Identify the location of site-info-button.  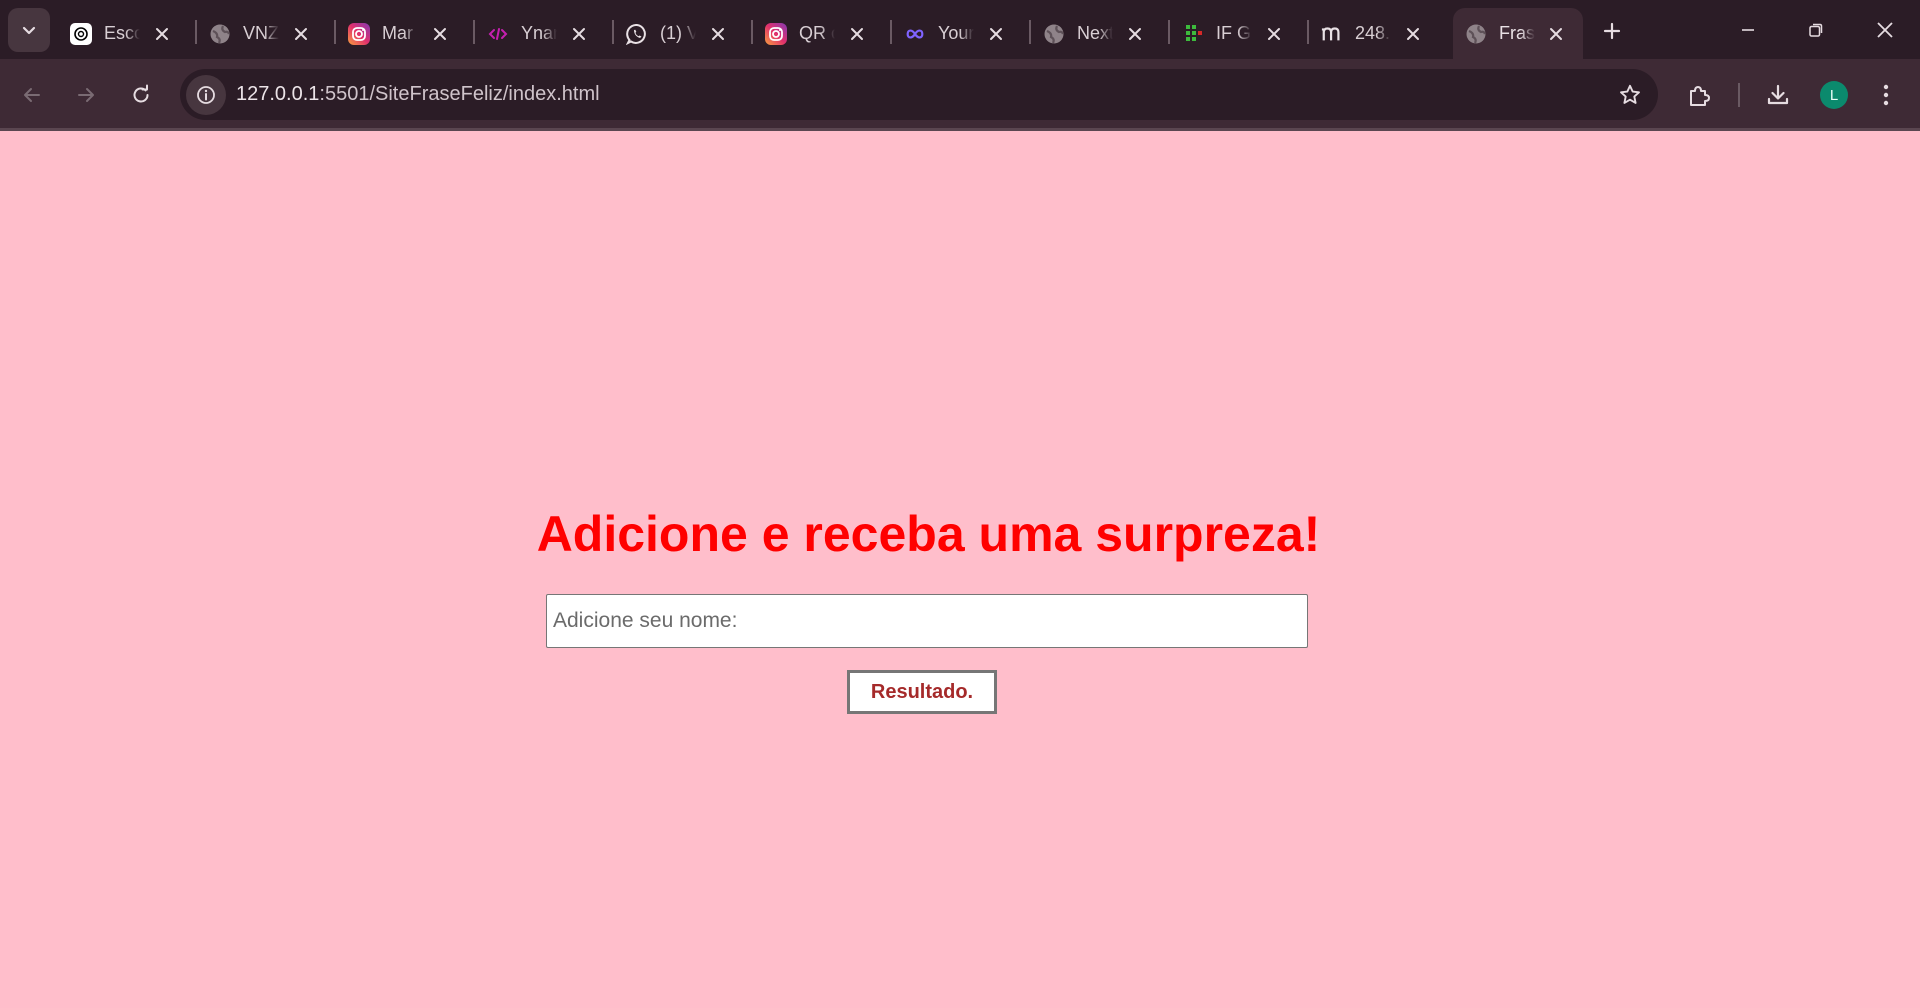
(206, 95).